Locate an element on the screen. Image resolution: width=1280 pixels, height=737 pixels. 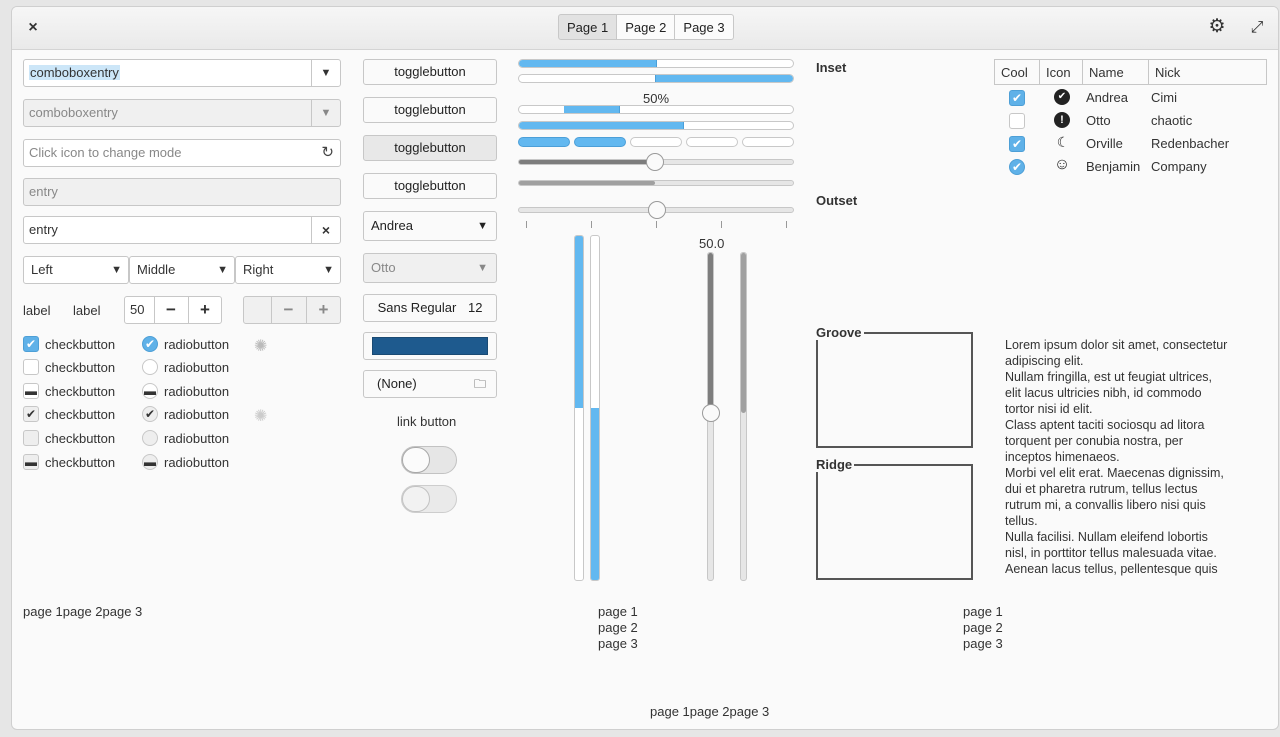
scale-tick is located at coordinates (656, 224).